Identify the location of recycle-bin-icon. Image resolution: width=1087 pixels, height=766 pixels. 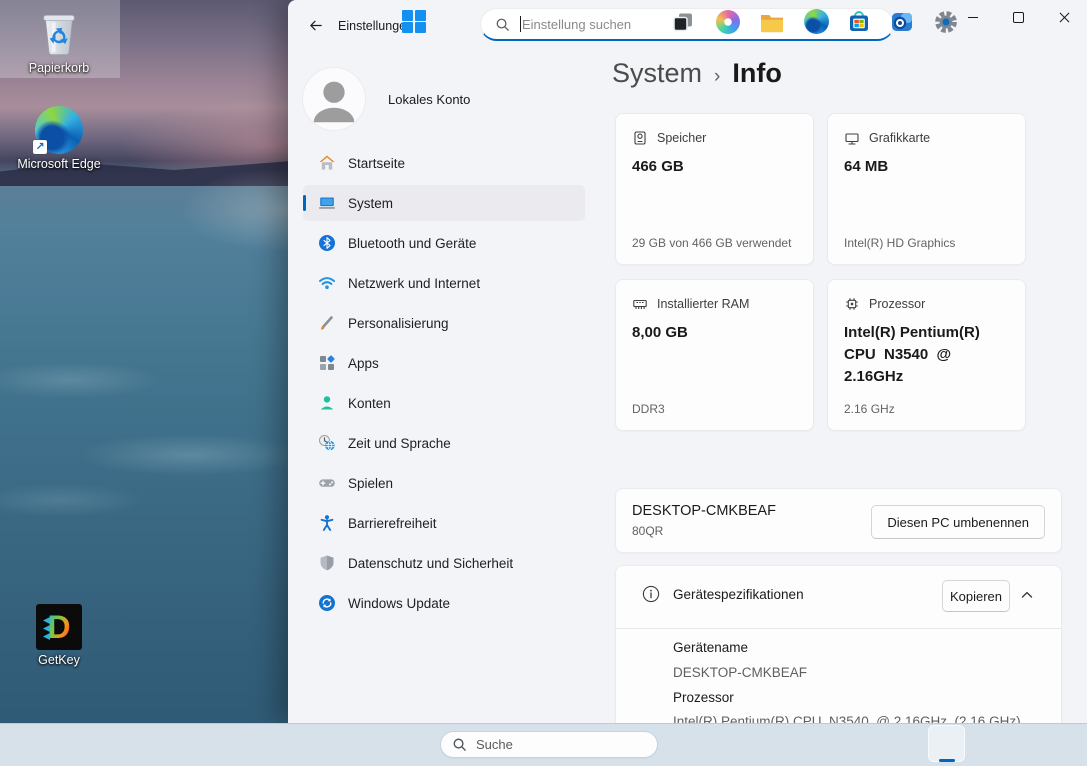
(59, 32).